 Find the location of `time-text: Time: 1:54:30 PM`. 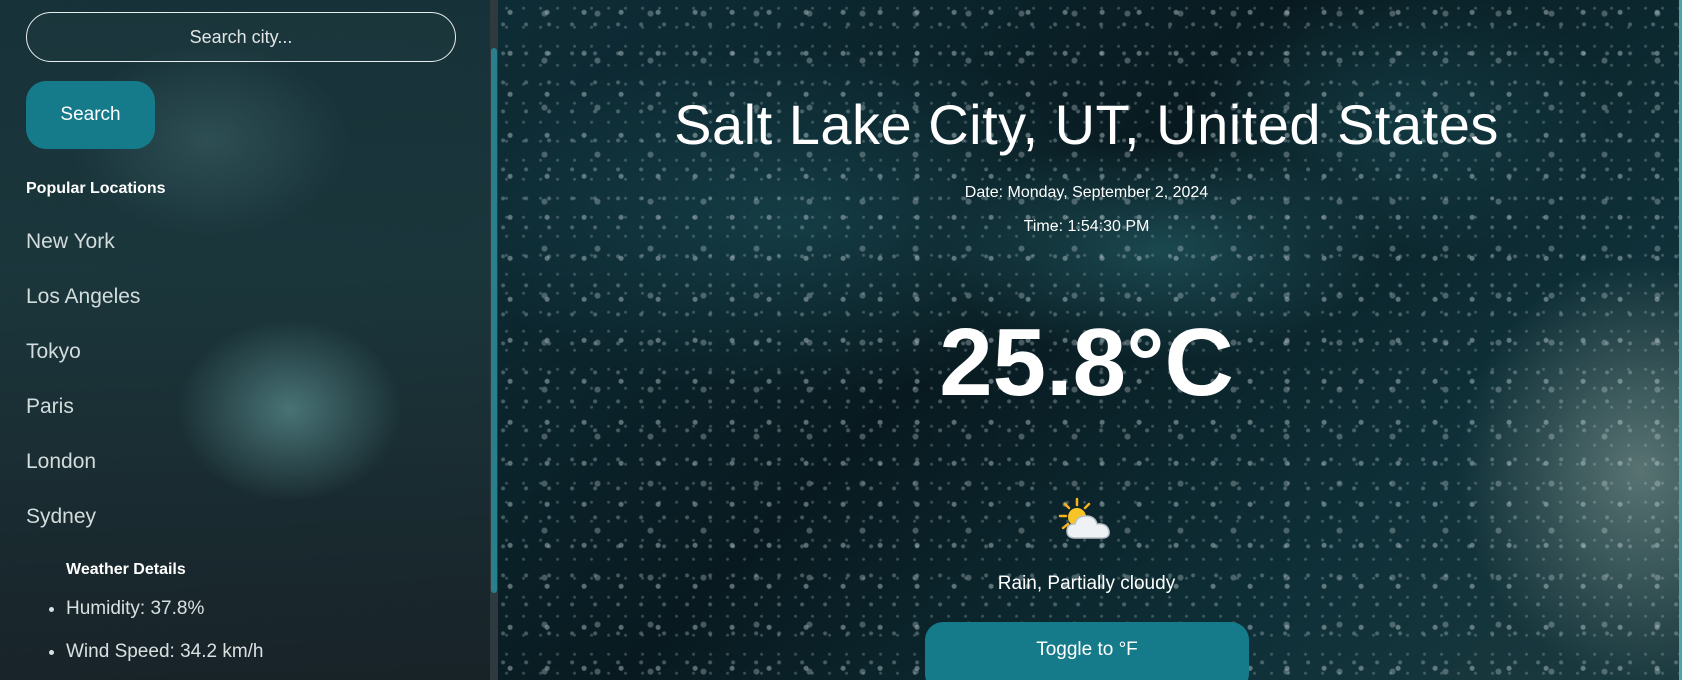

time-text: Time: 1:54:30 PM is located at coordinates (1086, 226).